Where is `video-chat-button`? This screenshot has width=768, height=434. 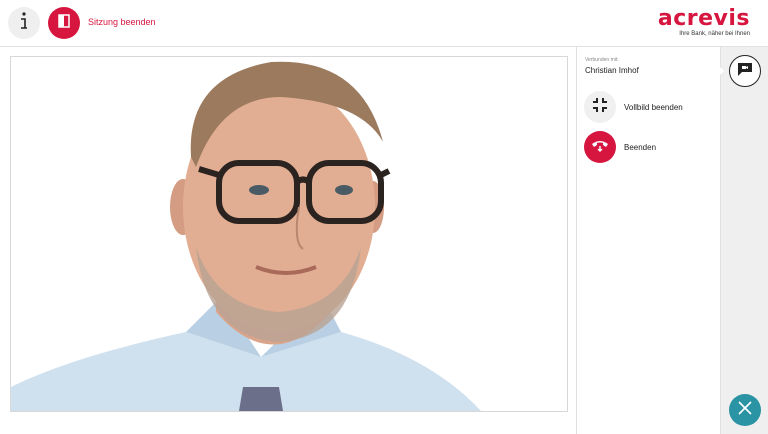 video-chat-button is located at coordinates (745, 71).